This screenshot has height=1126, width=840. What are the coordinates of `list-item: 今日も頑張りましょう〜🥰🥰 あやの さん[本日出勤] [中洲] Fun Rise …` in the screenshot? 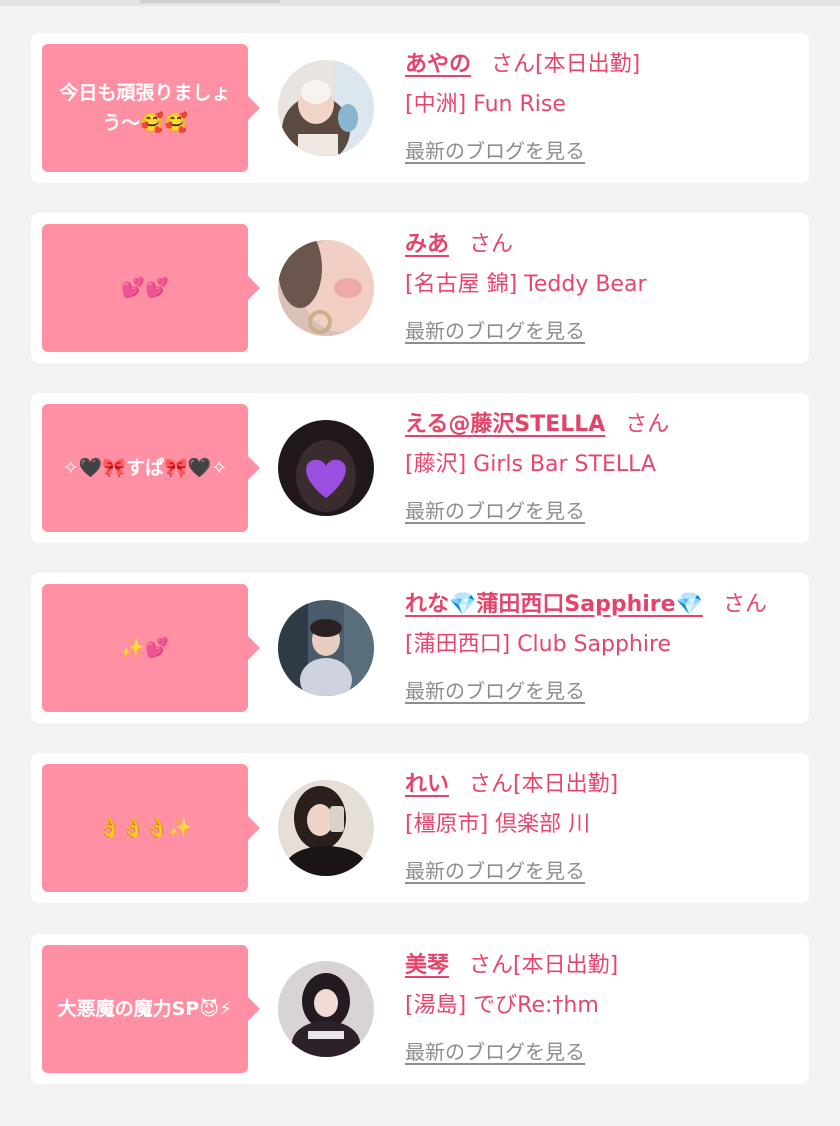 It's located at (420, 108).